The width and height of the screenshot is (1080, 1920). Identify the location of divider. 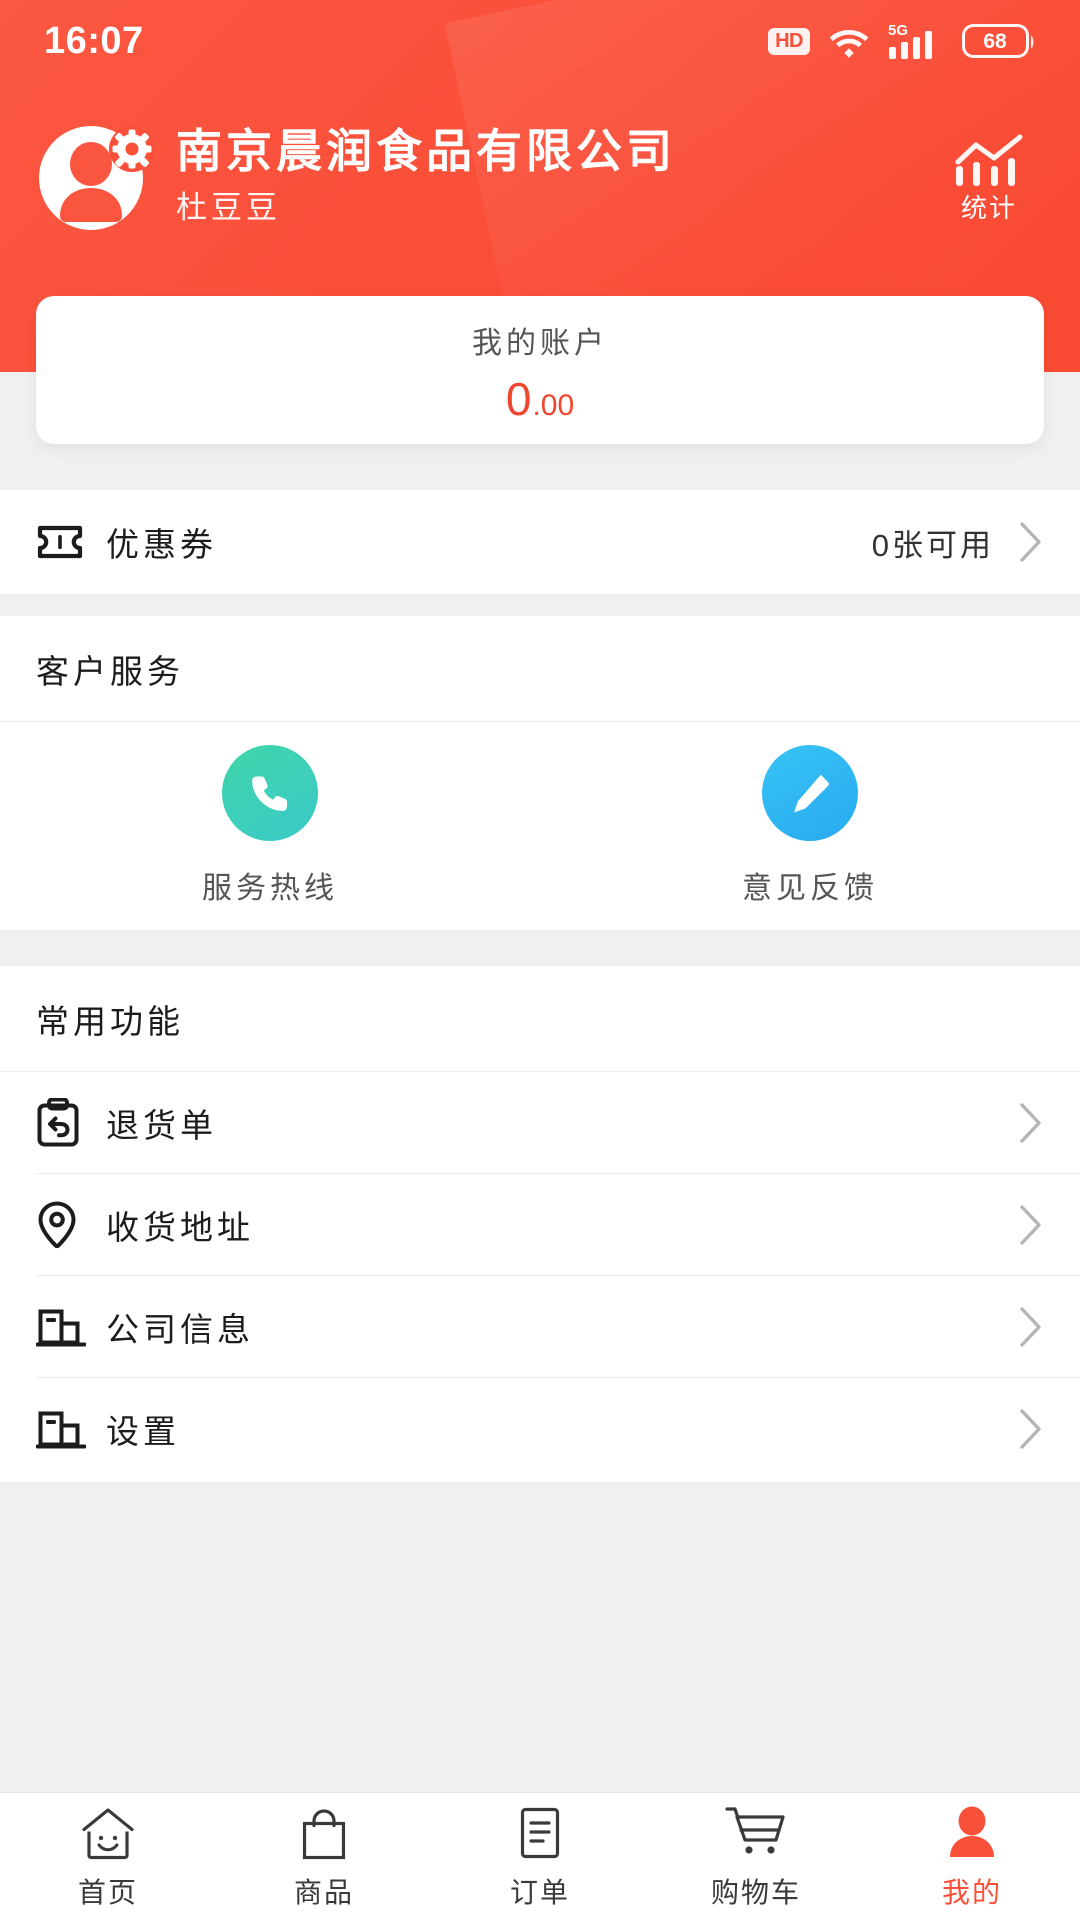
(540, 721).